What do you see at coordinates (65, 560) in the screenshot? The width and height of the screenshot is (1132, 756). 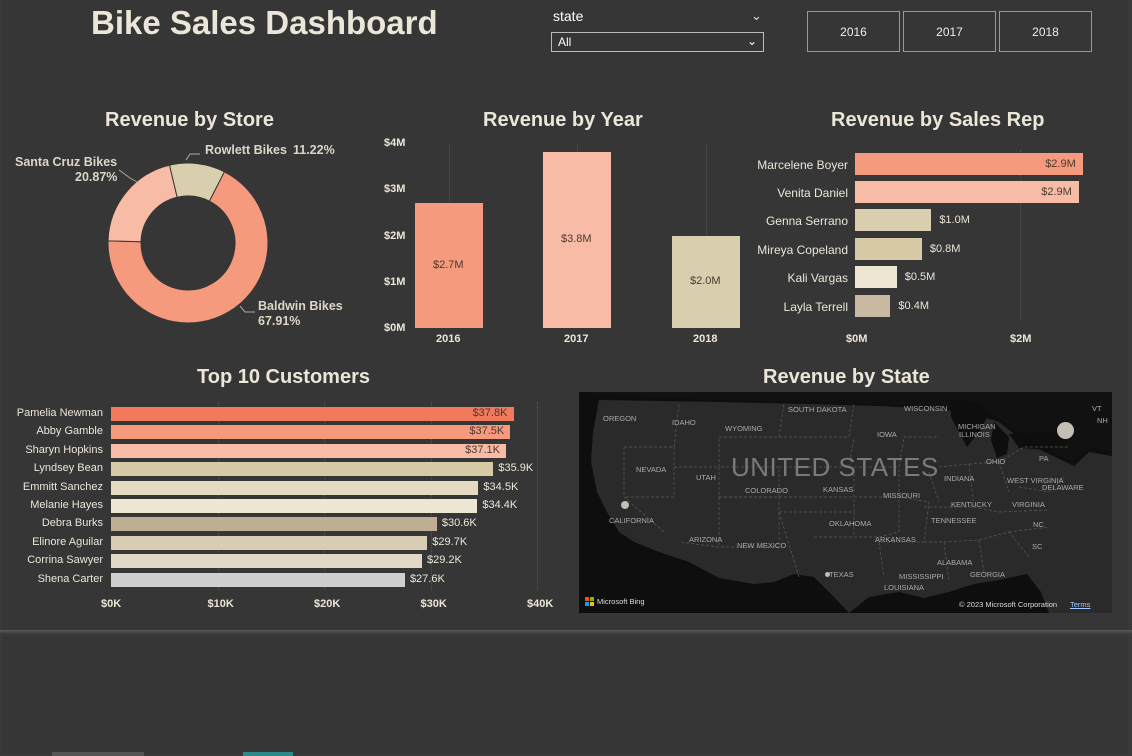 I see `customer-name-label: Corrina Sawyer` at bounding box center [65, 560].